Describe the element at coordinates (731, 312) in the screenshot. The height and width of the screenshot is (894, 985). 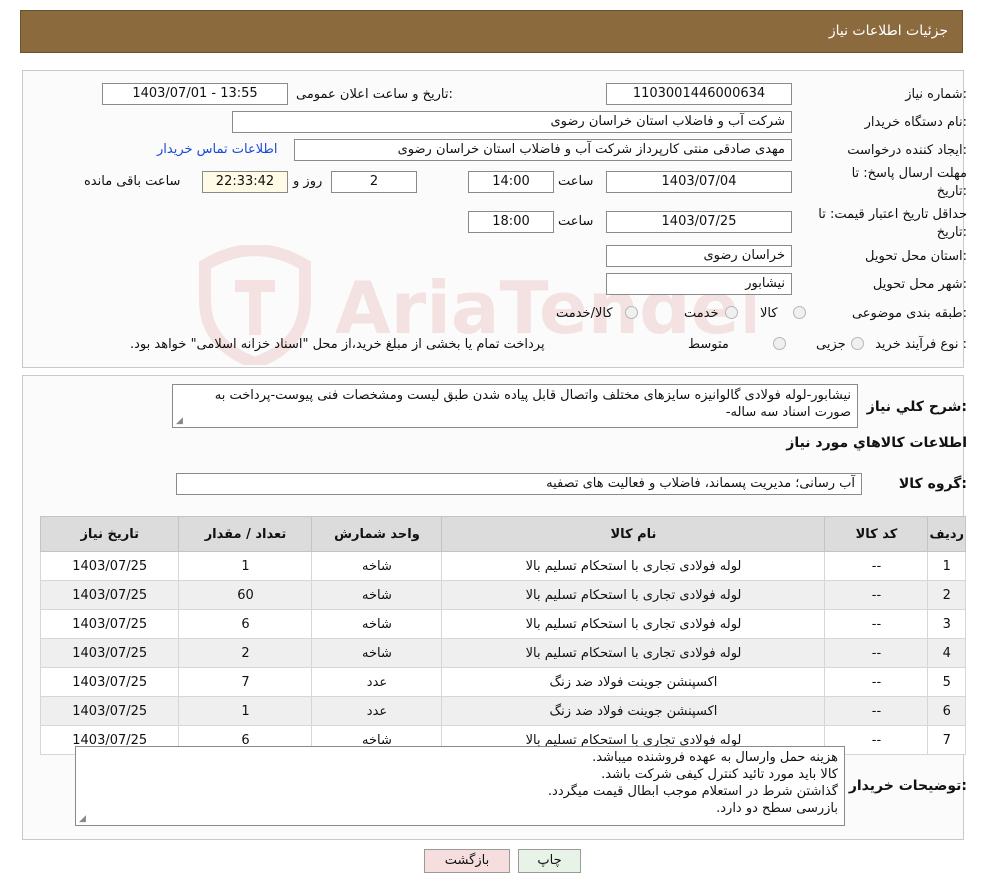
I see `category-radio-service` at that location.